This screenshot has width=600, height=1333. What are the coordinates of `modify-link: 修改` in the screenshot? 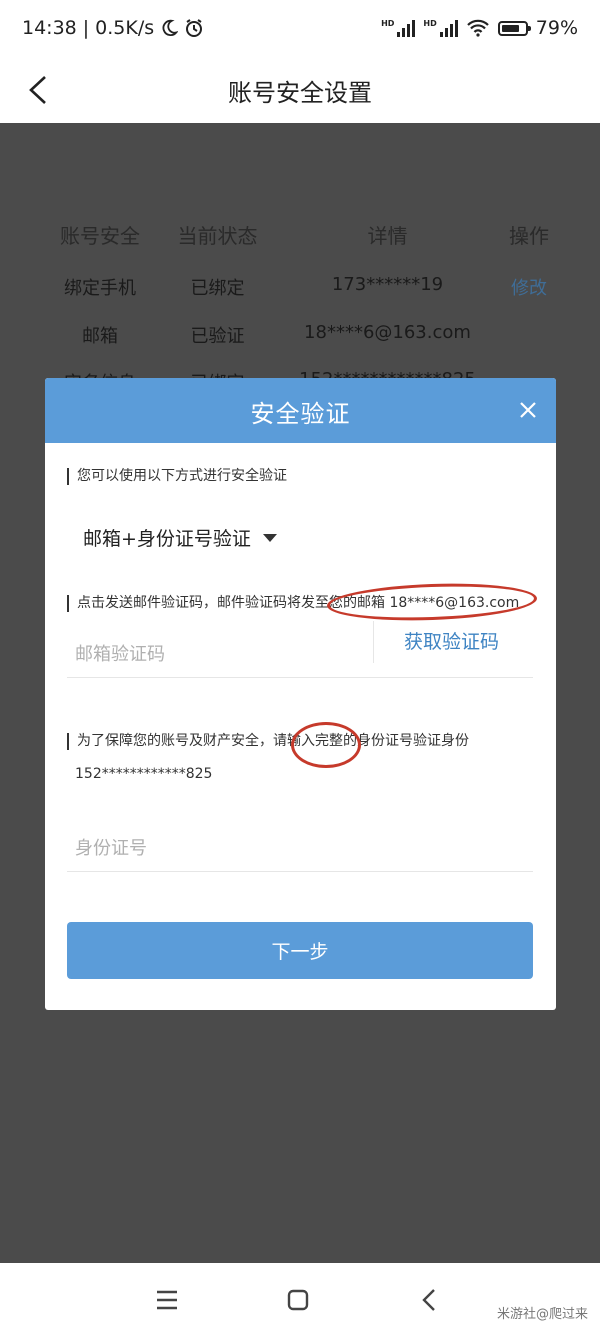 It's located at (529, 287).